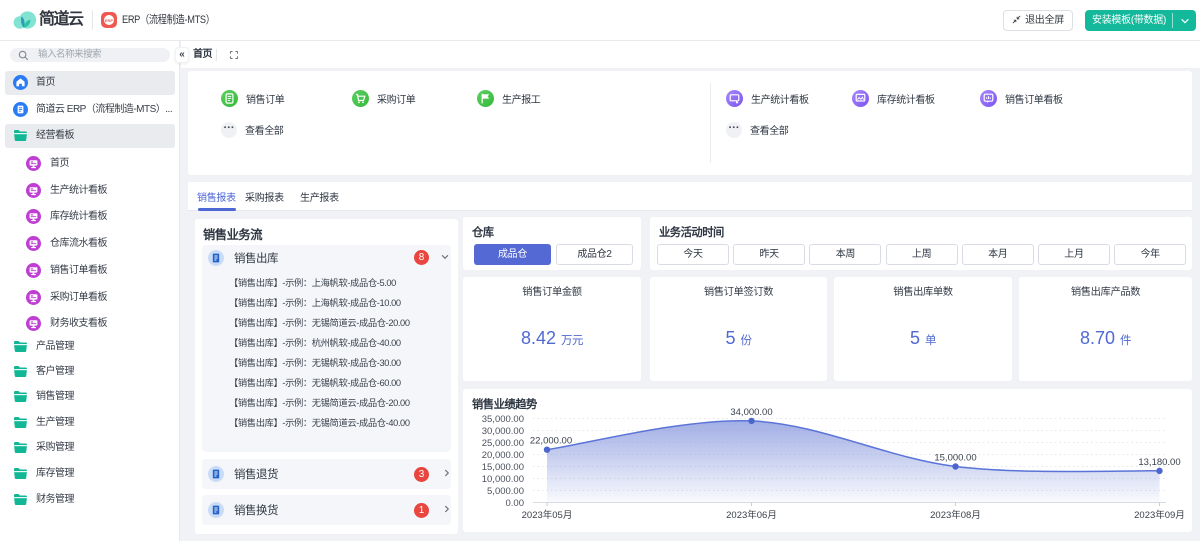  I want to click on svg-text: 5,000.00, so click(505, 491).